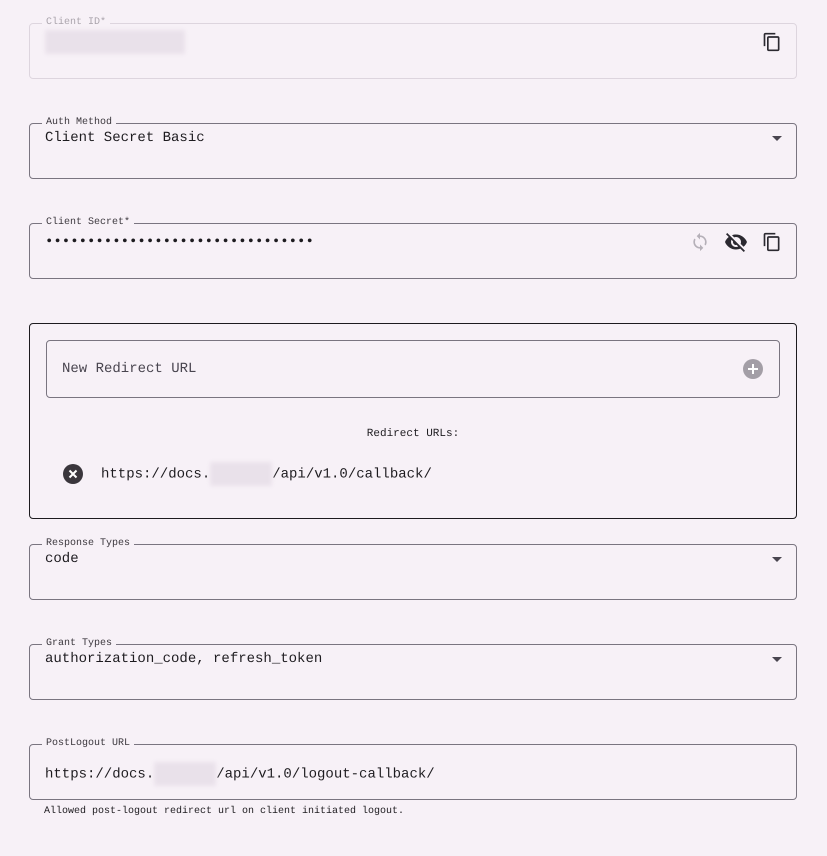  Describe the element at coordinates (240, 774) in the screenshot. I see `post-logout-url: https://docs. /api/v1.0/logout-callback/` at that location.